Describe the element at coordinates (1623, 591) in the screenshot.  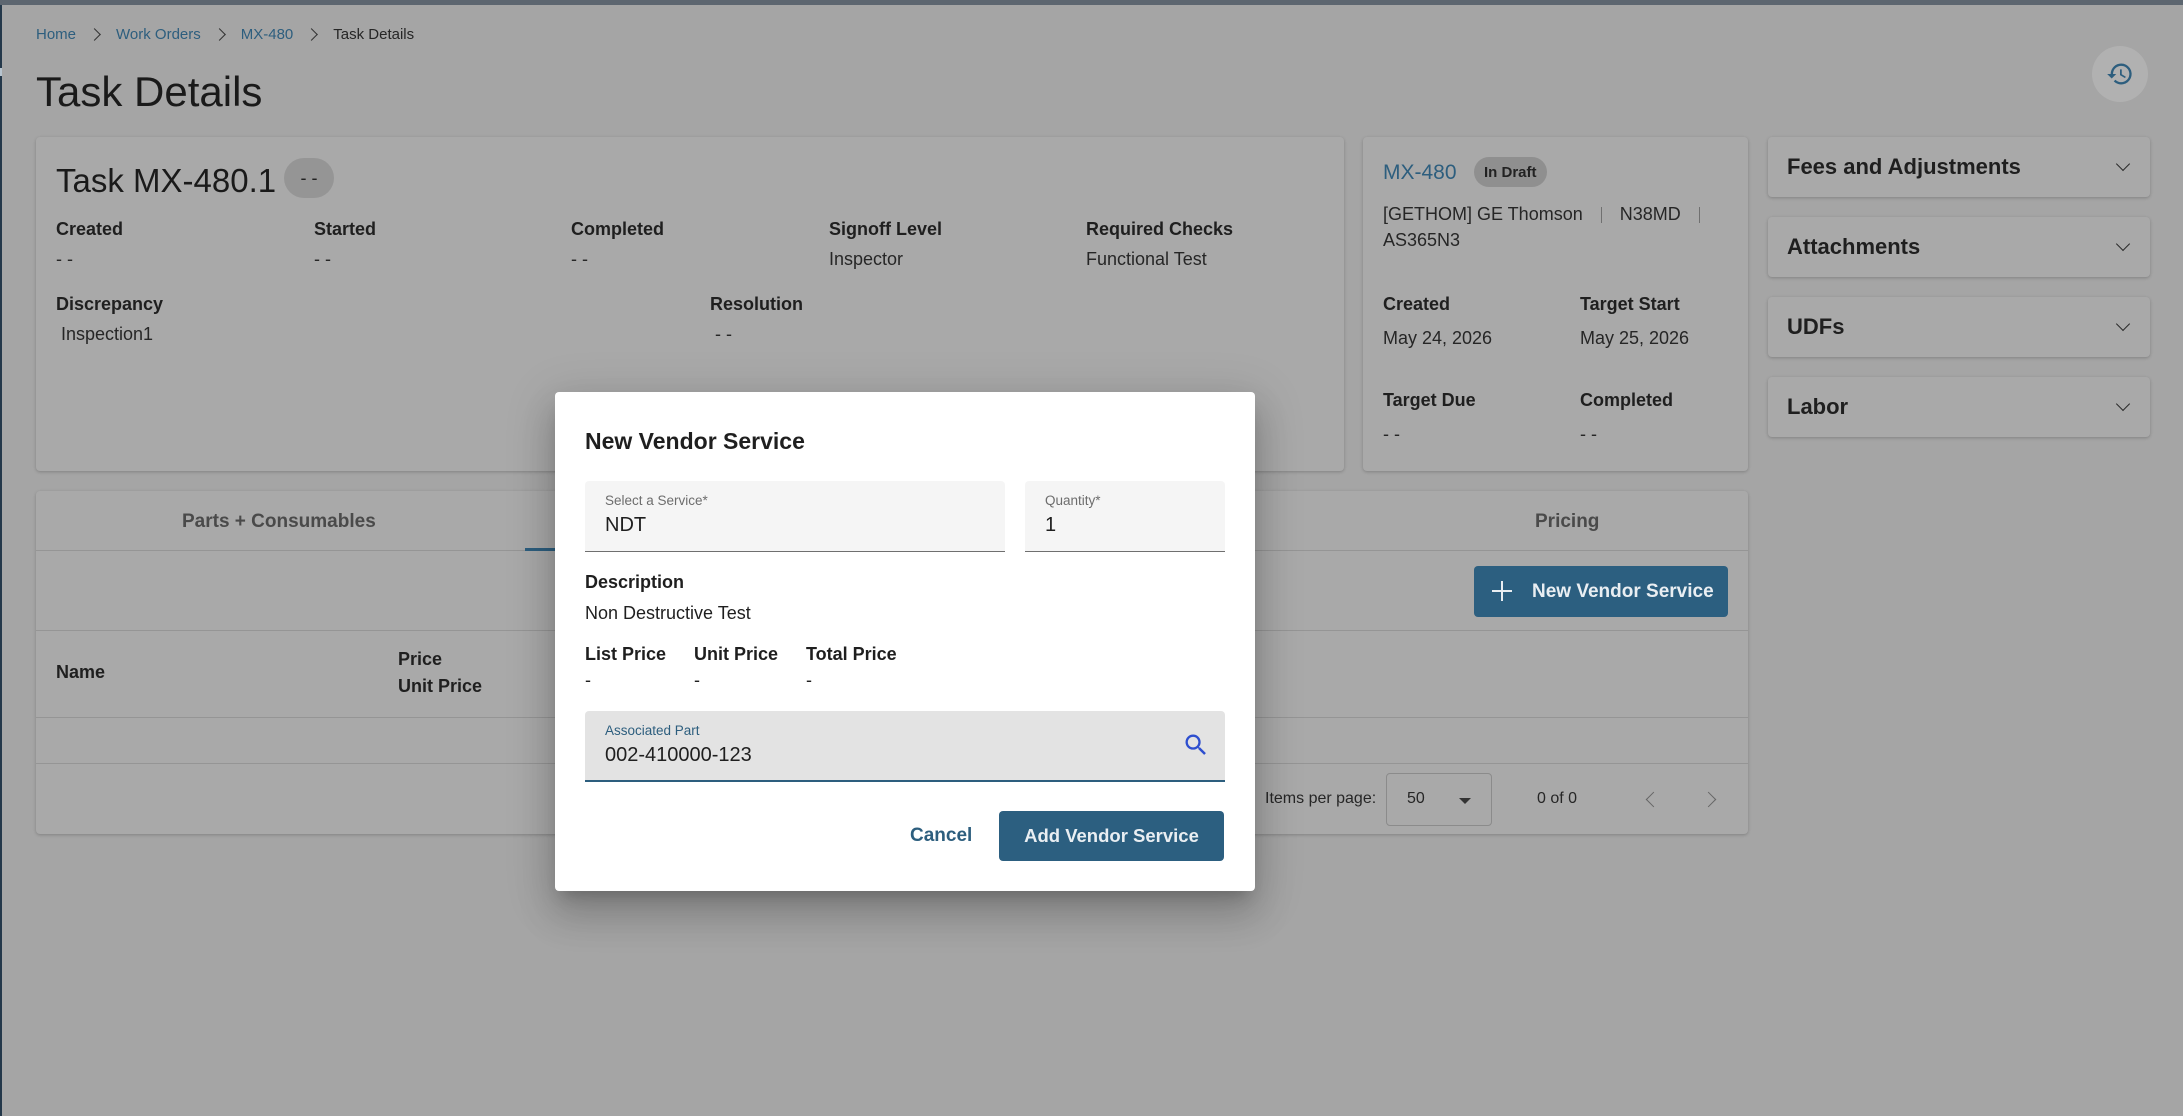
I see `button-label: New Vendor Service` at that location.